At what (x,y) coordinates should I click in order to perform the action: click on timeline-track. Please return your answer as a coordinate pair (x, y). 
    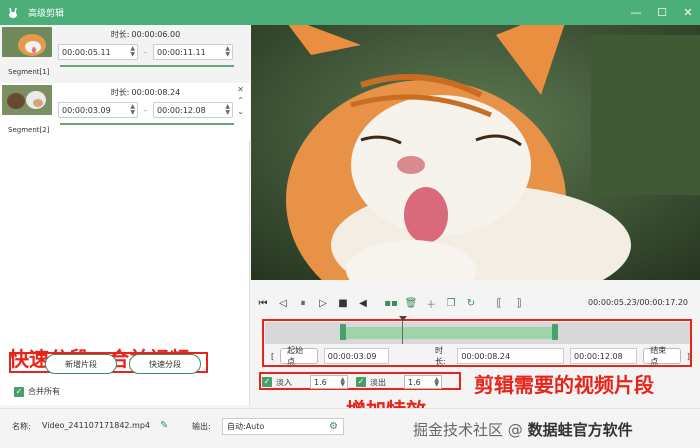
    Looking at the image, I should click on (477, 330).